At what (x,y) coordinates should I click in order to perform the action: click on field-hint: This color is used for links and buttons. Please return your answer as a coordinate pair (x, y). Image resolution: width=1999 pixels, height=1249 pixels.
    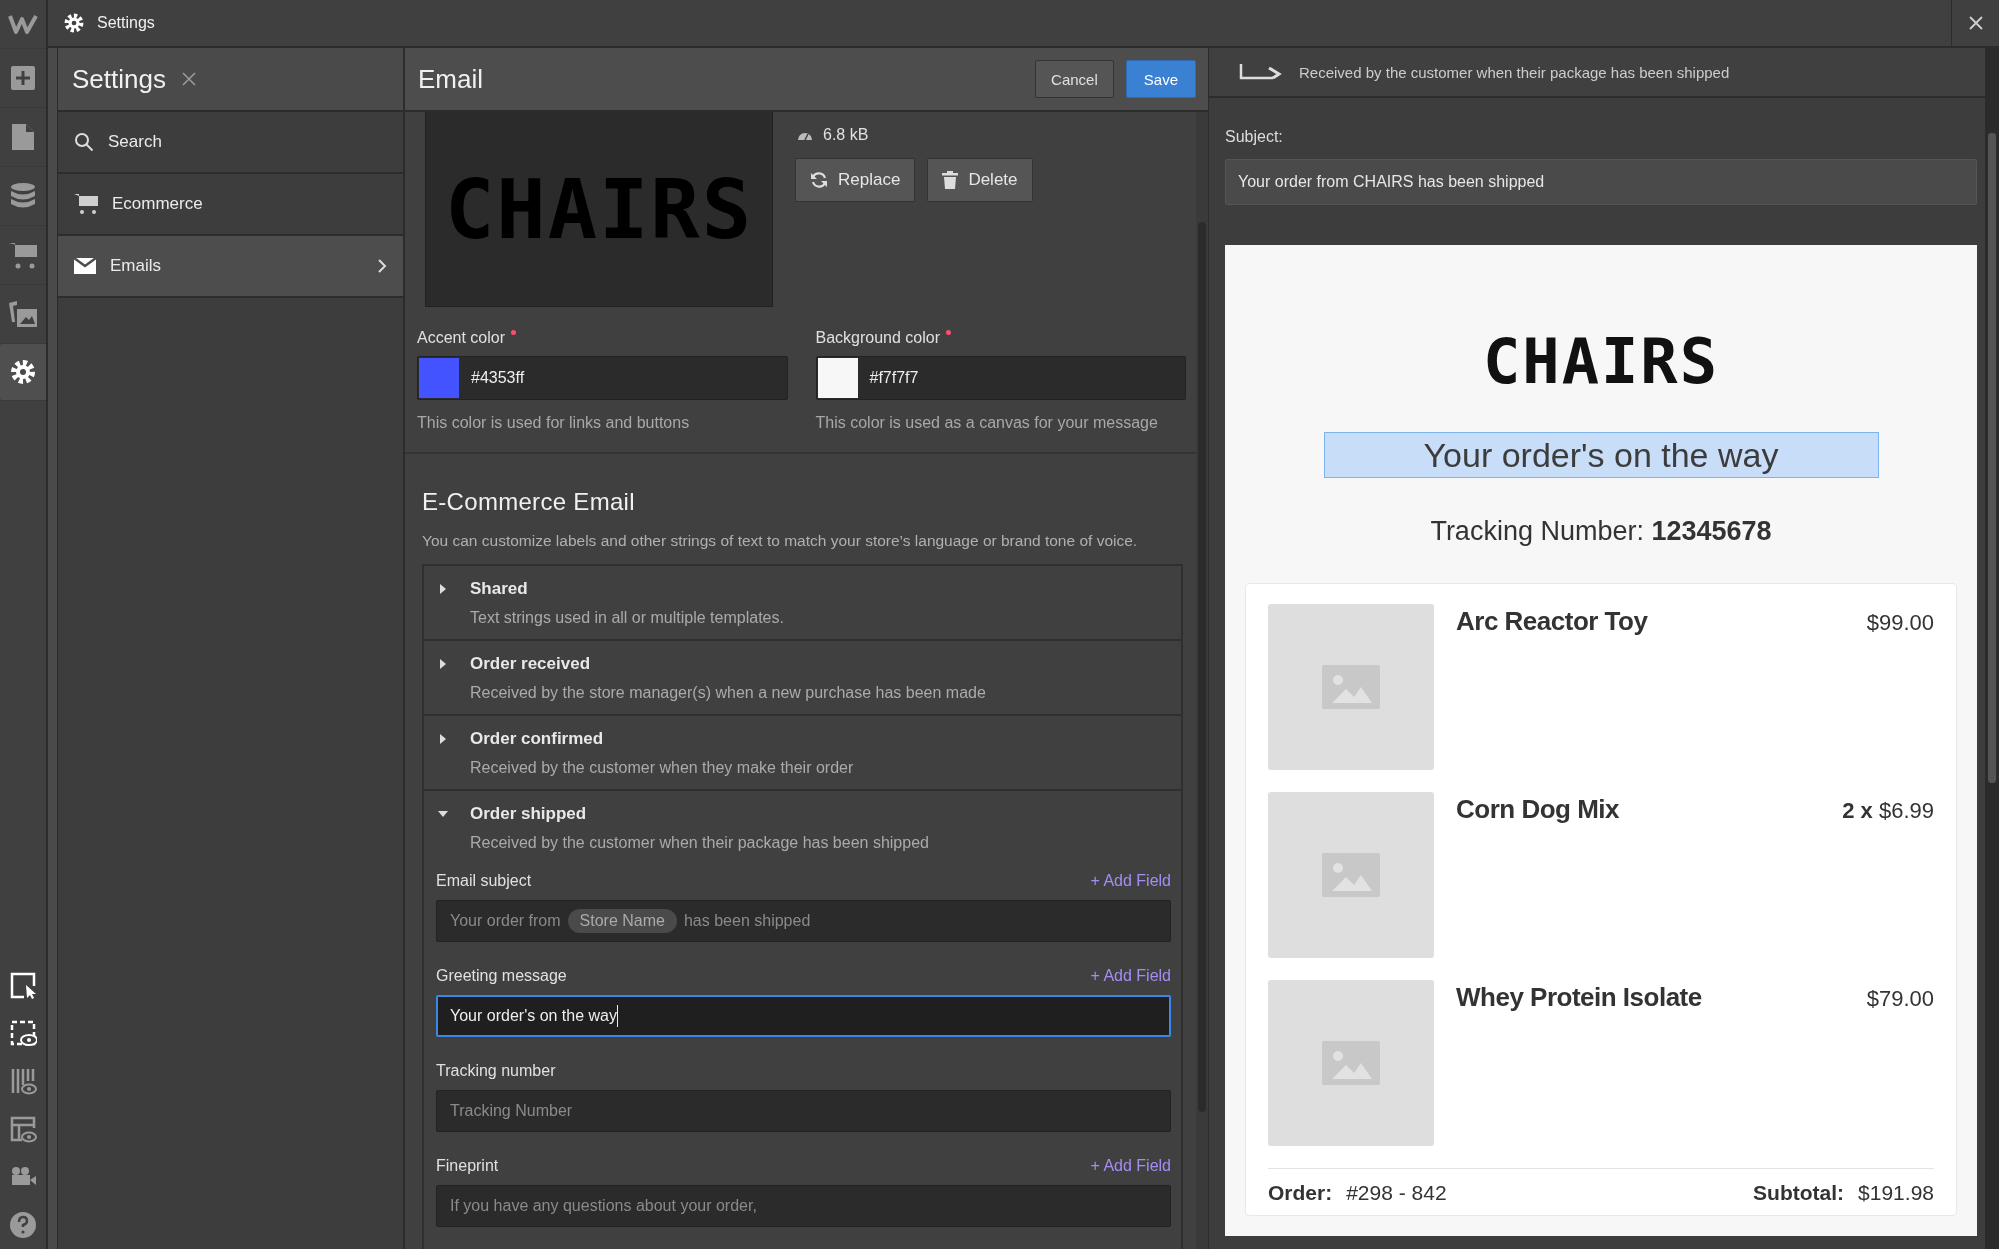
    Looking at the image, I should click on (554, 423).